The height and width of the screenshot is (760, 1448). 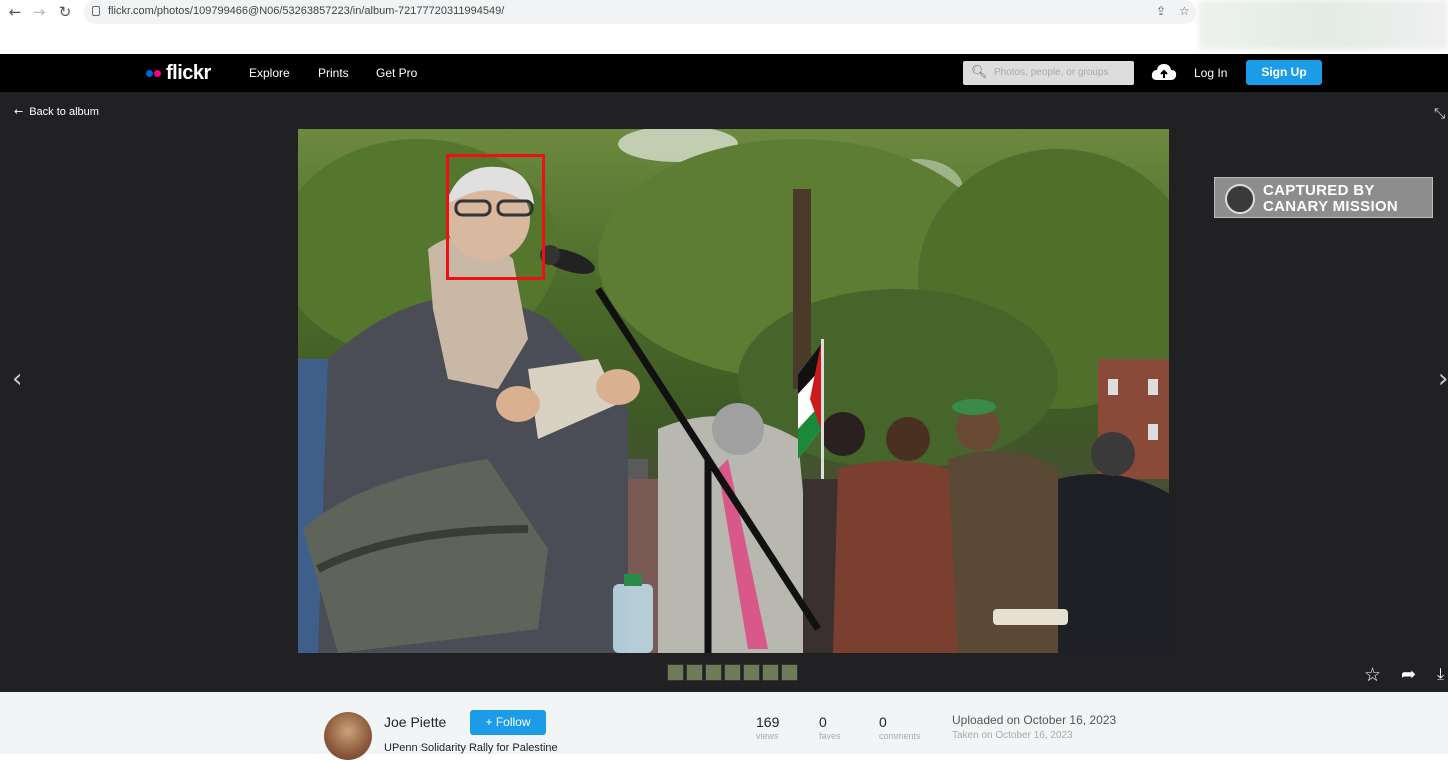 What do you see at coordinates (269, 73) in the screenshot?
I see `nav-explore: Explore` at bounding box center [269, 73].